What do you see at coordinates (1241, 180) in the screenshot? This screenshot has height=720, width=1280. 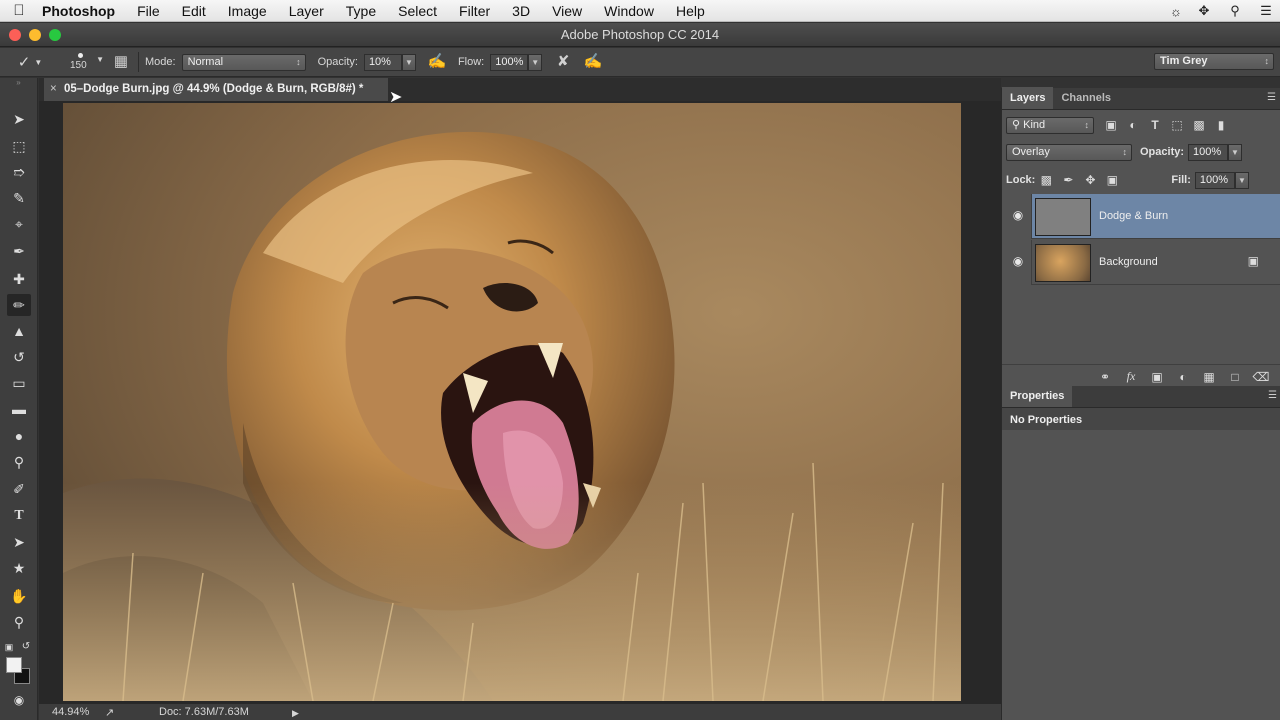 I see `fill-slider-button: ▼` at bounding box center [1241, 180].